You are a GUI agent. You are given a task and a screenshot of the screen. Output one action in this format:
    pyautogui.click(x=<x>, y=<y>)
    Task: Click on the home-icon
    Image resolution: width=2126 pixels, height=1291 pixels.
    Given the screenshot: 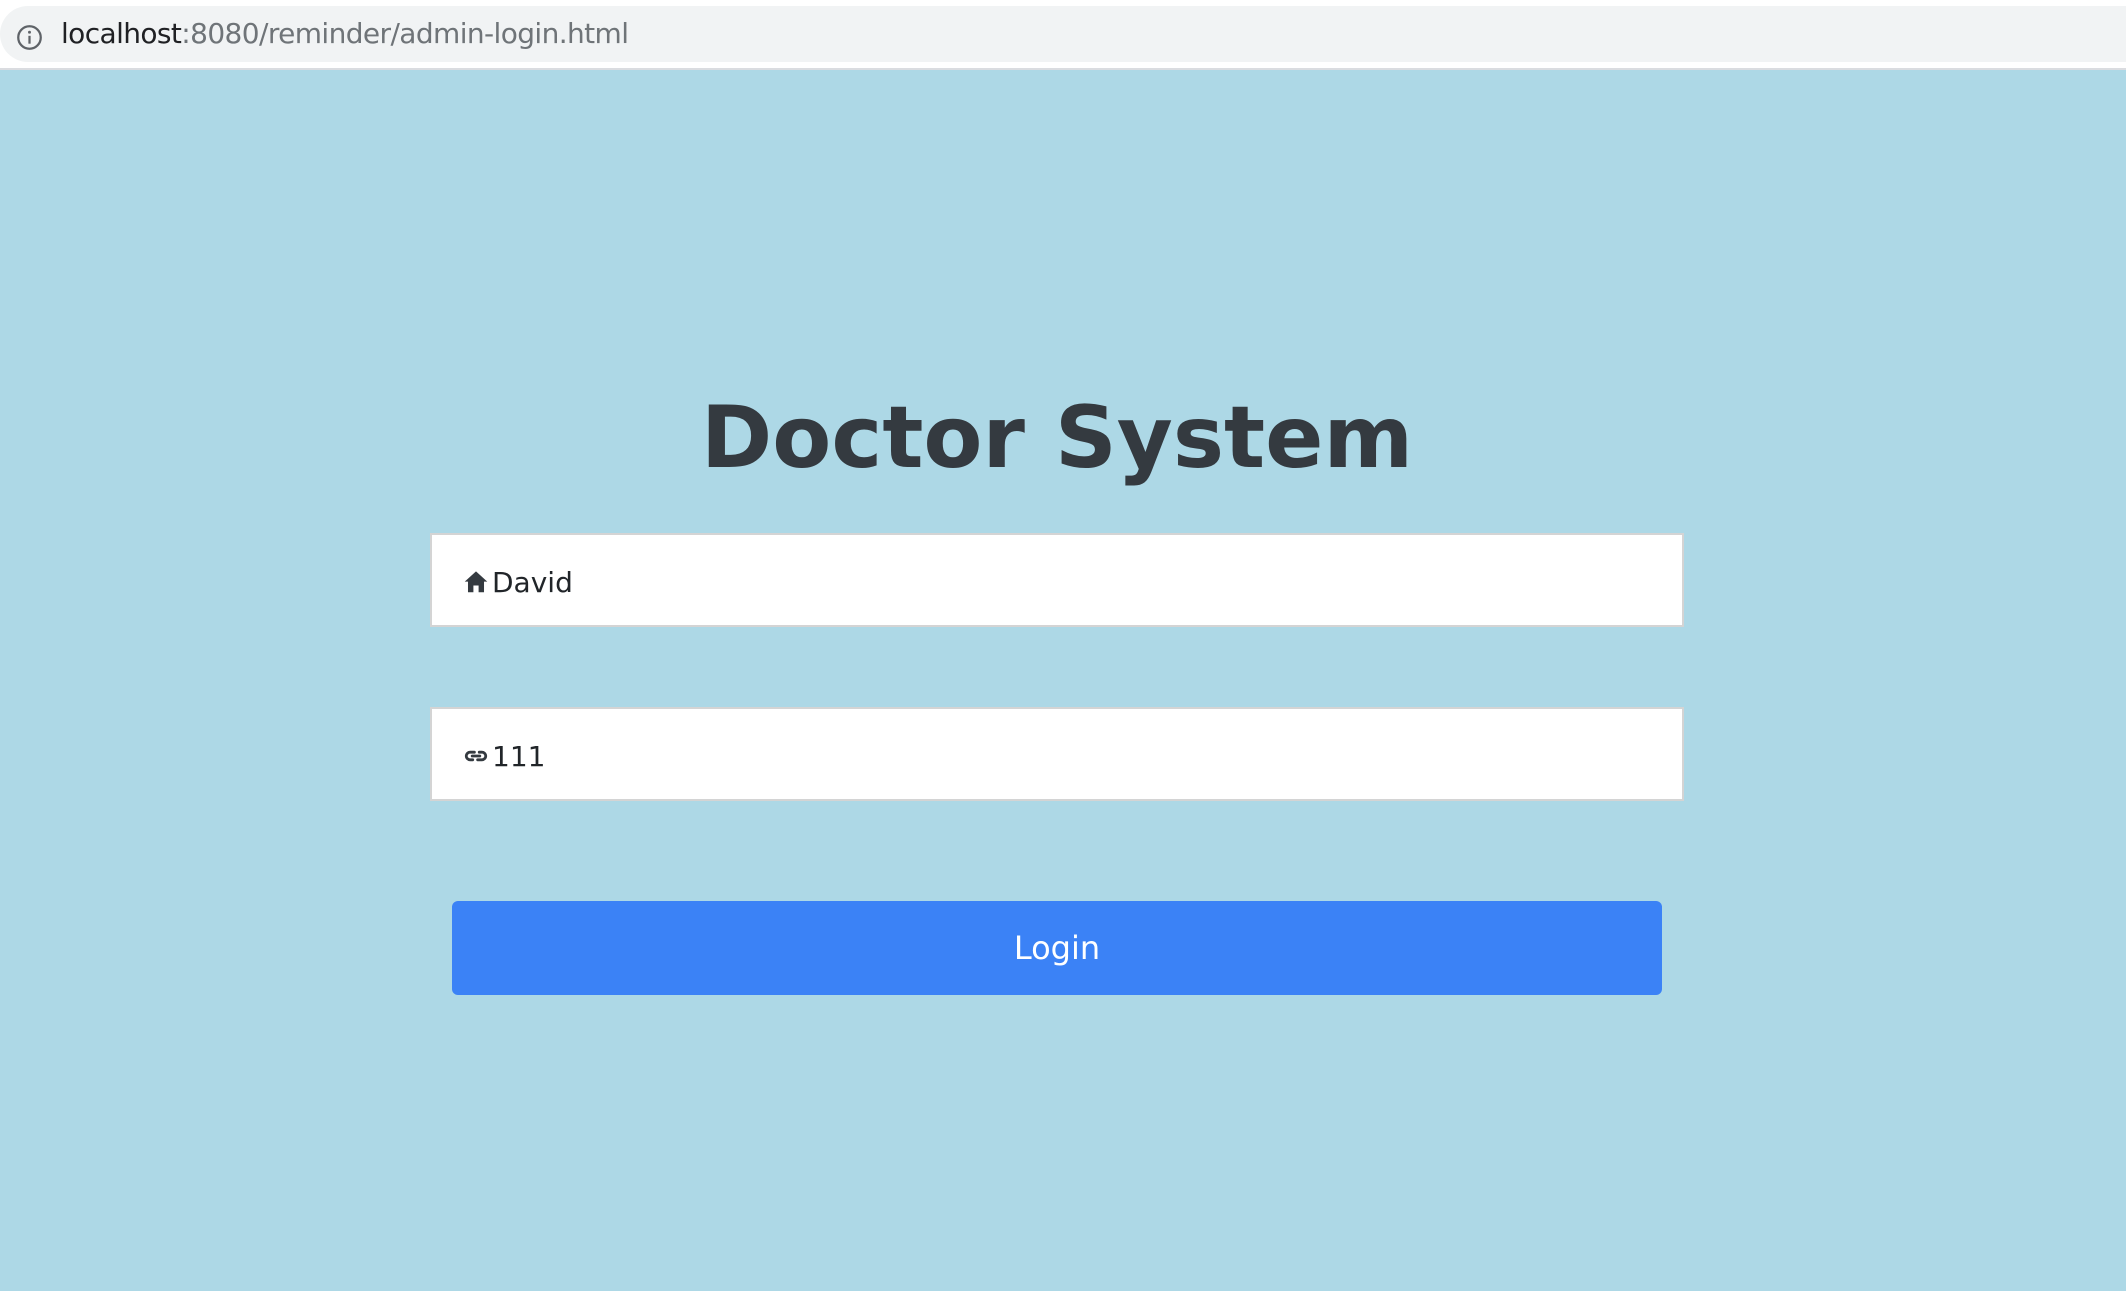 What is the action you would take?
    pyautogui.click(x=476, y=582)
    